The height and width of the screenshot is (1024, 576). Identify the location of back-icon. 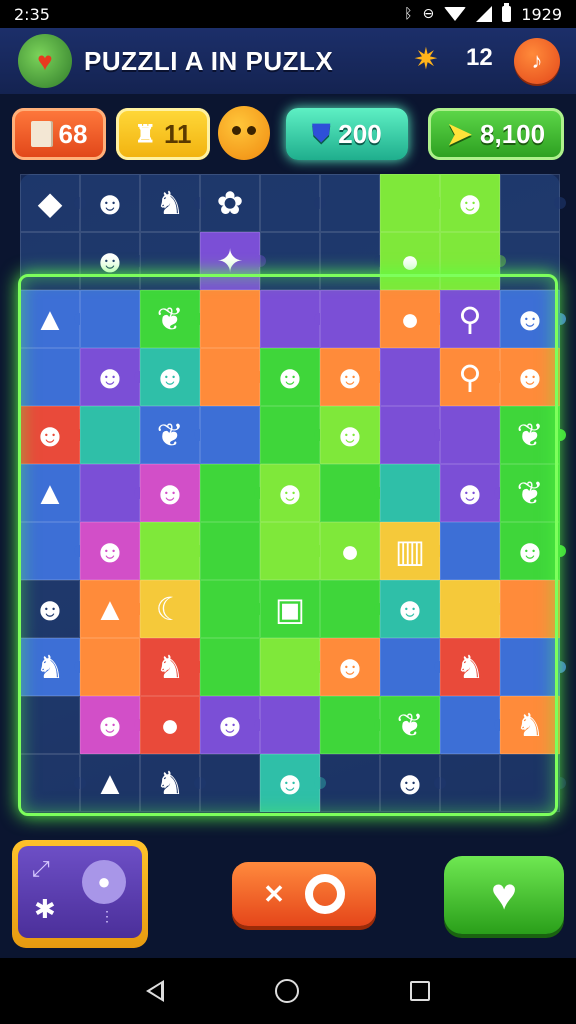
(154, 991).